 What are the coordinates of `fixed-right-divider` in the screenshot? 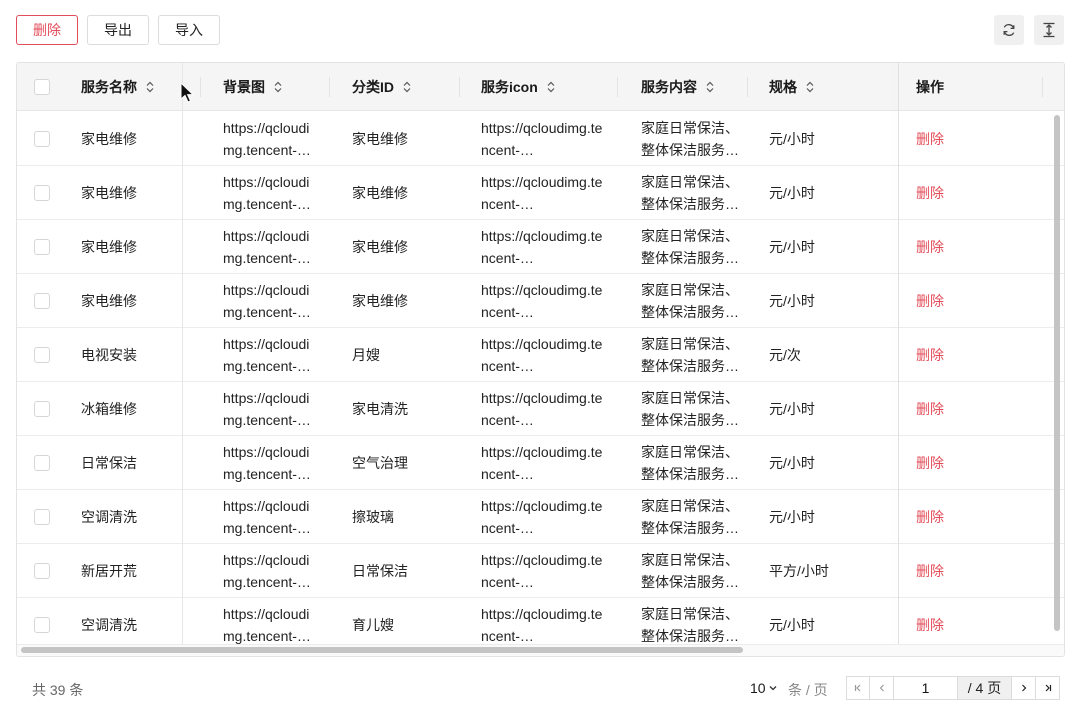 It's located at (898, 359).